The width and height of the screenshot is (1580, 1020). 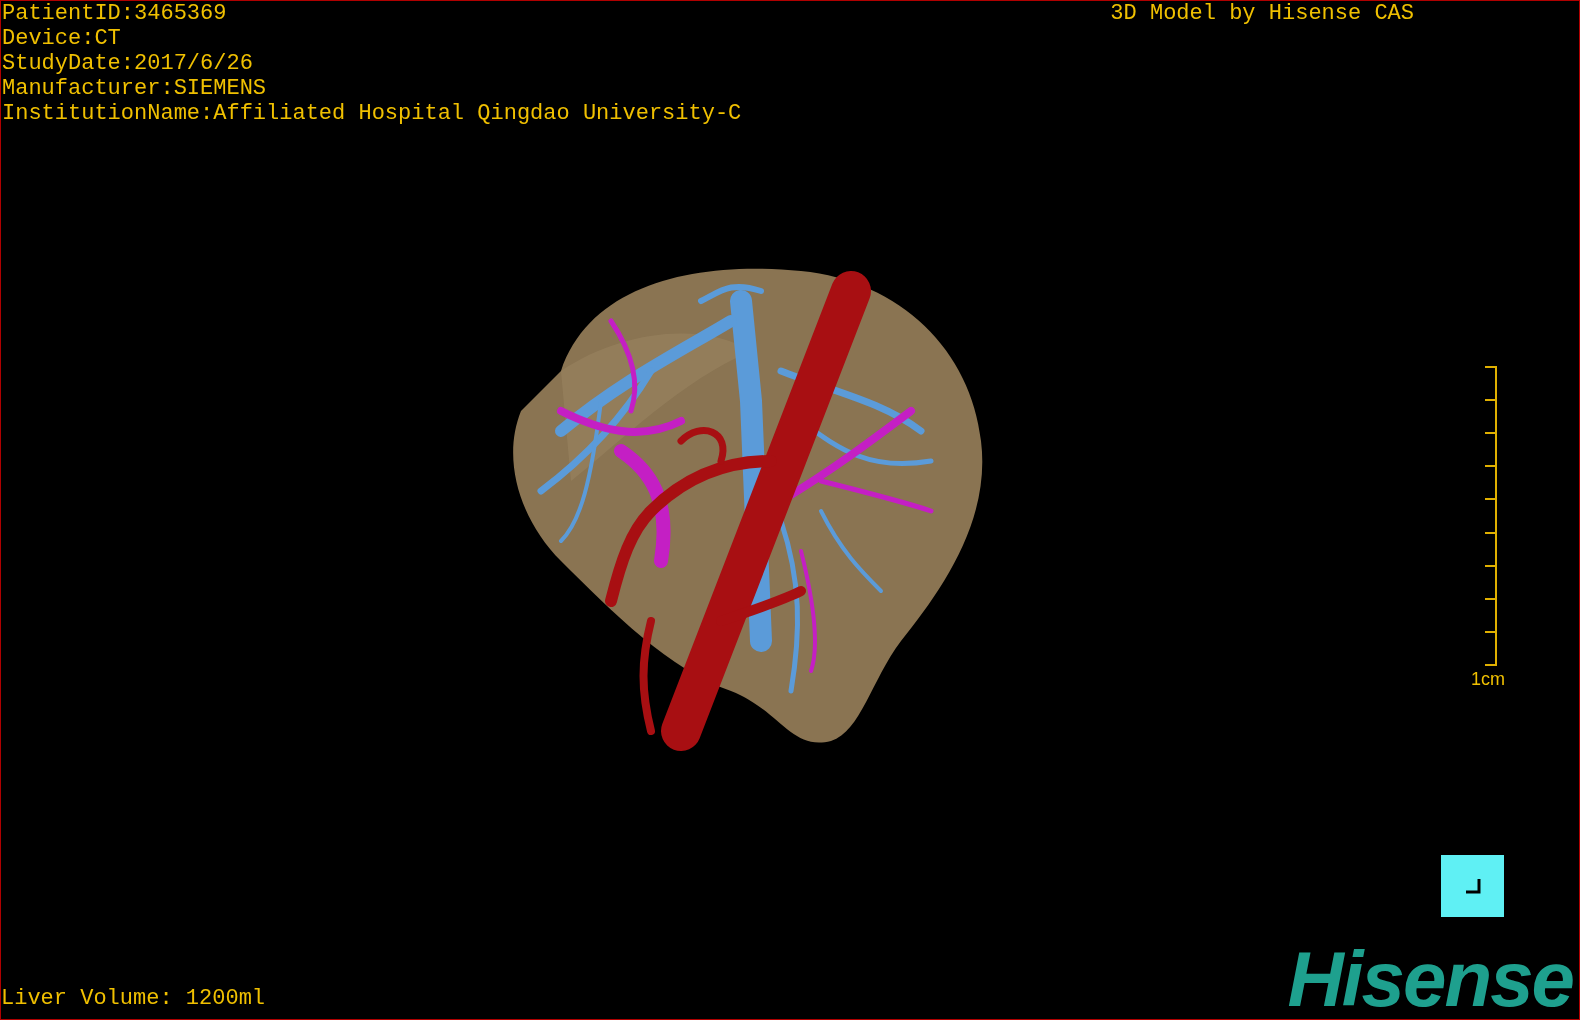 What do you see at coordinates (62, 38) in the screenshot?
I see `info-line: Device:CT` at bounding box center [62, 38].